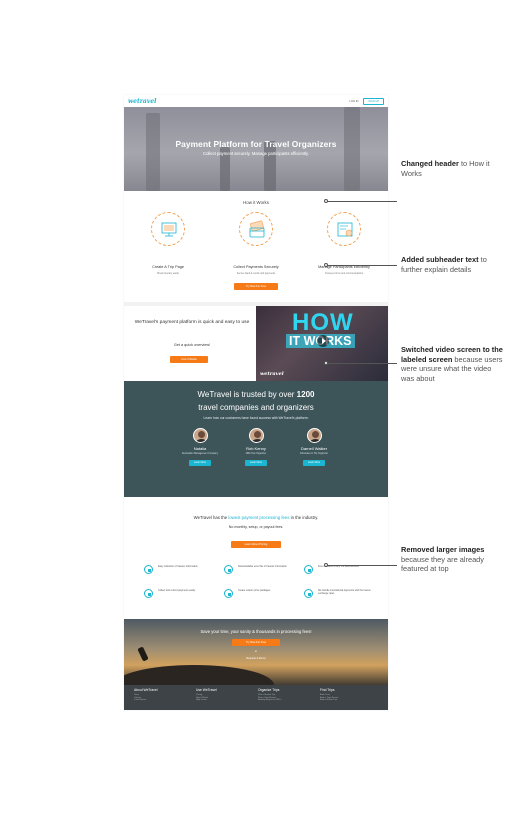 The height and width of the screenshot is (833, 512). Describe the element at coordinates (256, 658) in the screenshot. I see `request-demo-link: Request A Demo` at that location.